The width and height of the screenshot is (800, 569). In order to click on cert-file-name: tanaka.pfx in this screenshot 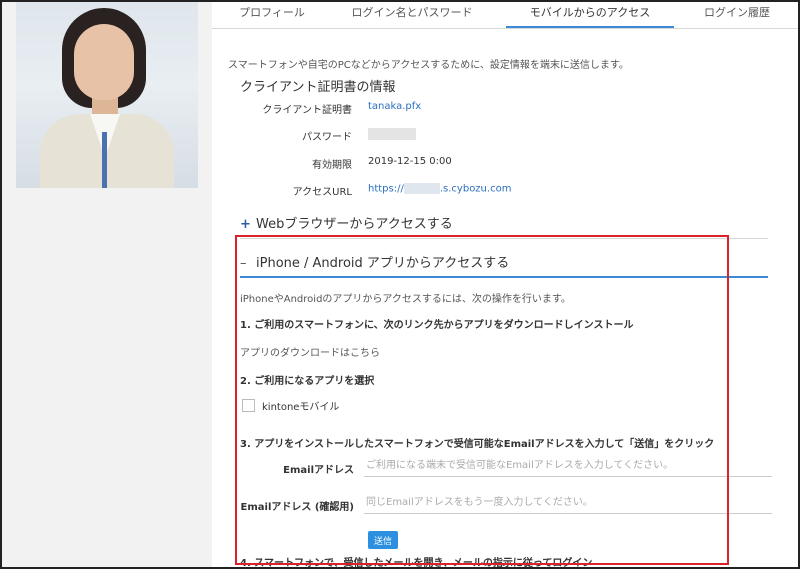, I will do `click(394, 106)`.